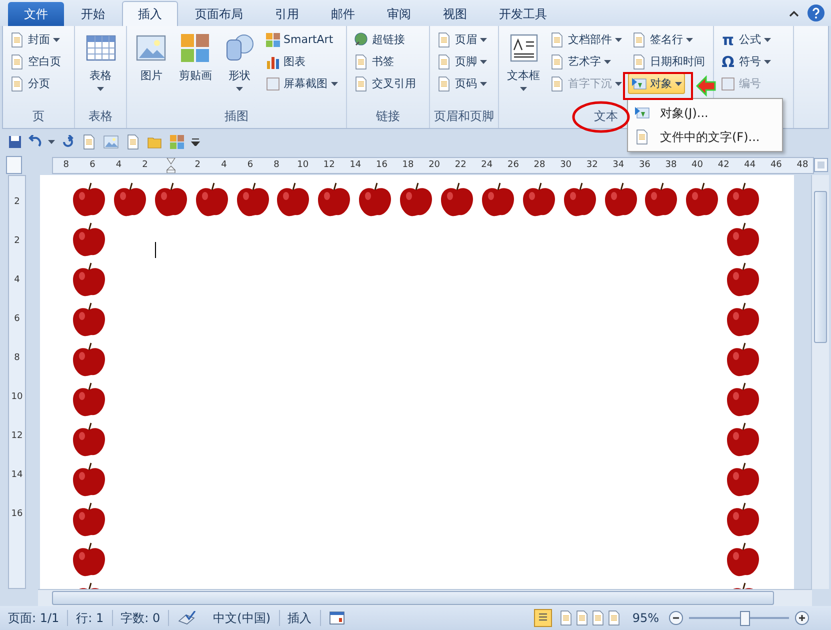 The image size is (831, 630). What do you see at coordinates (287, 14) in the screenshot?
I see `ribbon-tab: 引用` at bounding box center [287, 14].